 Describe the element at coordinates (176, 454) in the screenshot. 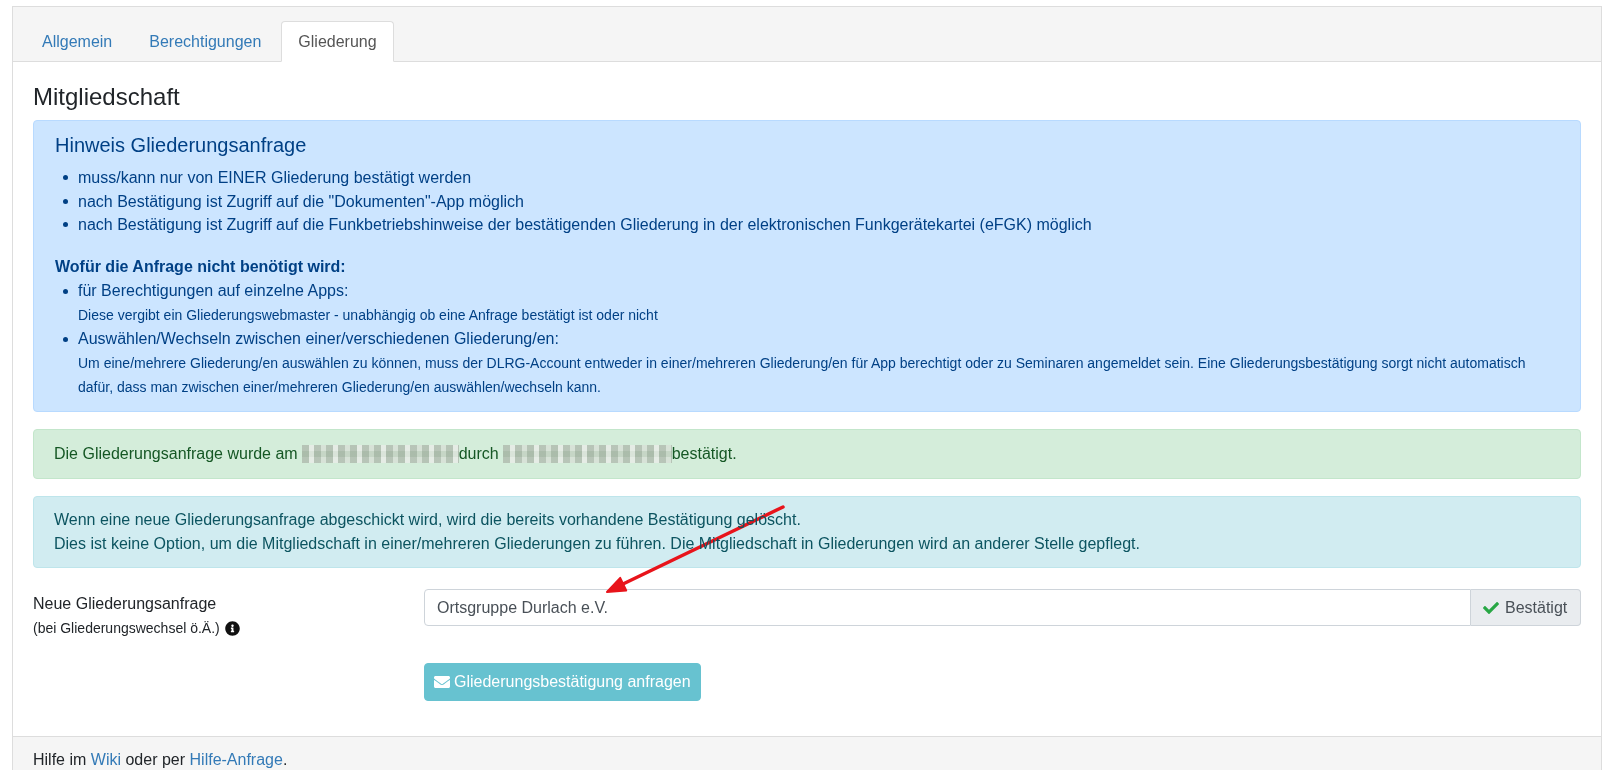

I see `confirmation-text: Die Gliederungsanfrage wurde am` at that location.